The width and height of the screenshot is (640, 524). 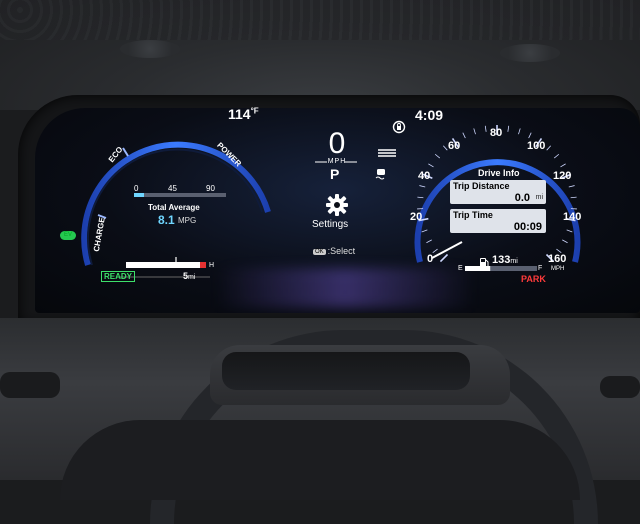 I want to click on total-average-title: Total Average, so click(x=174, y=207).